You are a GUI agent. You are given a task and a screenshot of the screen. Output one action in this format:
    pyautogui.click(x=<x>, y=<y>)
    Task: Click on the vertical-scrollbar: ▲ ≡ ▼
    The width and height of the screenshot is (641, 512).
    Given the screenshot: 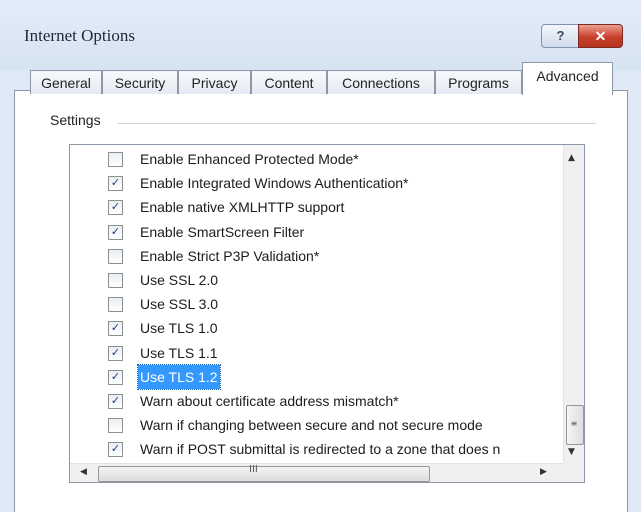 What is the action you would take?
    pyautogui.click(x=573, y=304)
    